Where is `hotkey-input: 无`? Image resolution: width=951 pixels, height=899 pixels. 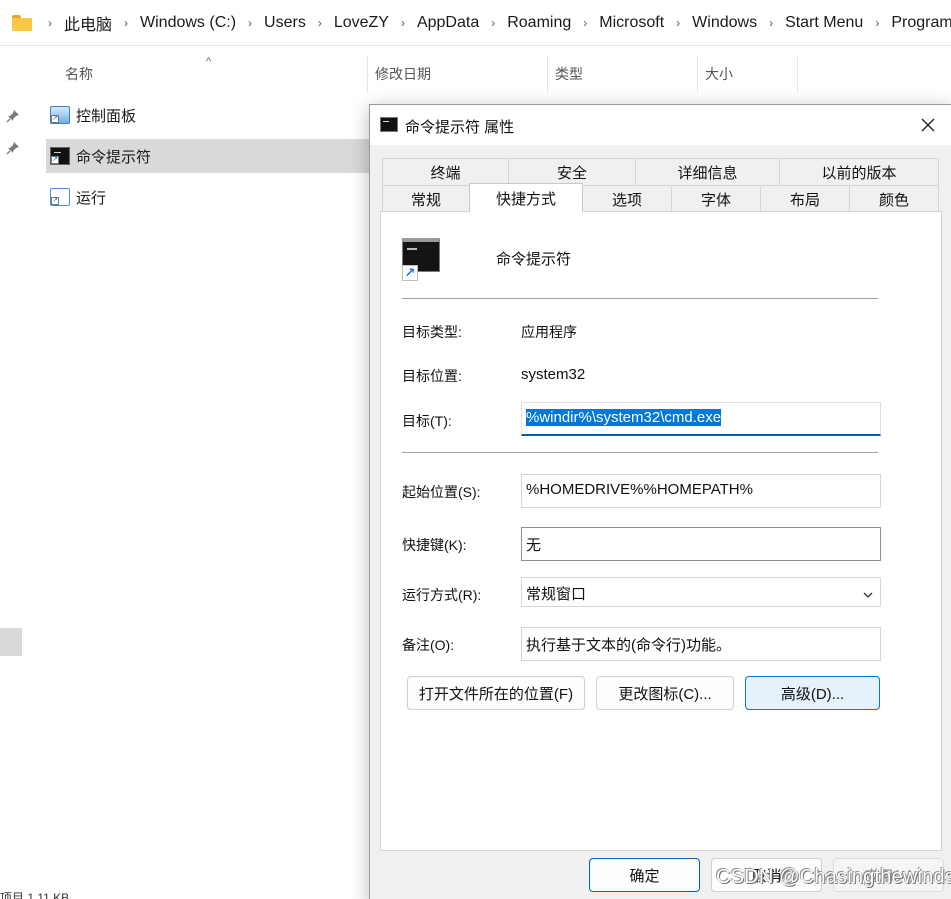
hotkey-input: 无 is located at coordinates (701, 544).